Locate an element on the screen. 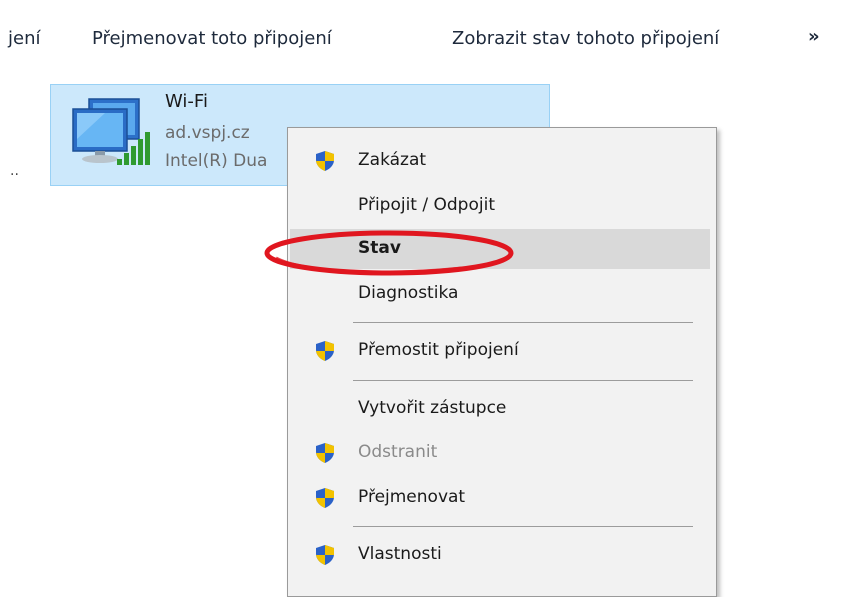 The height and width of the screenshot is (597, 846). menu-item-label: Diagnostika is located at coordinates (408, 293).